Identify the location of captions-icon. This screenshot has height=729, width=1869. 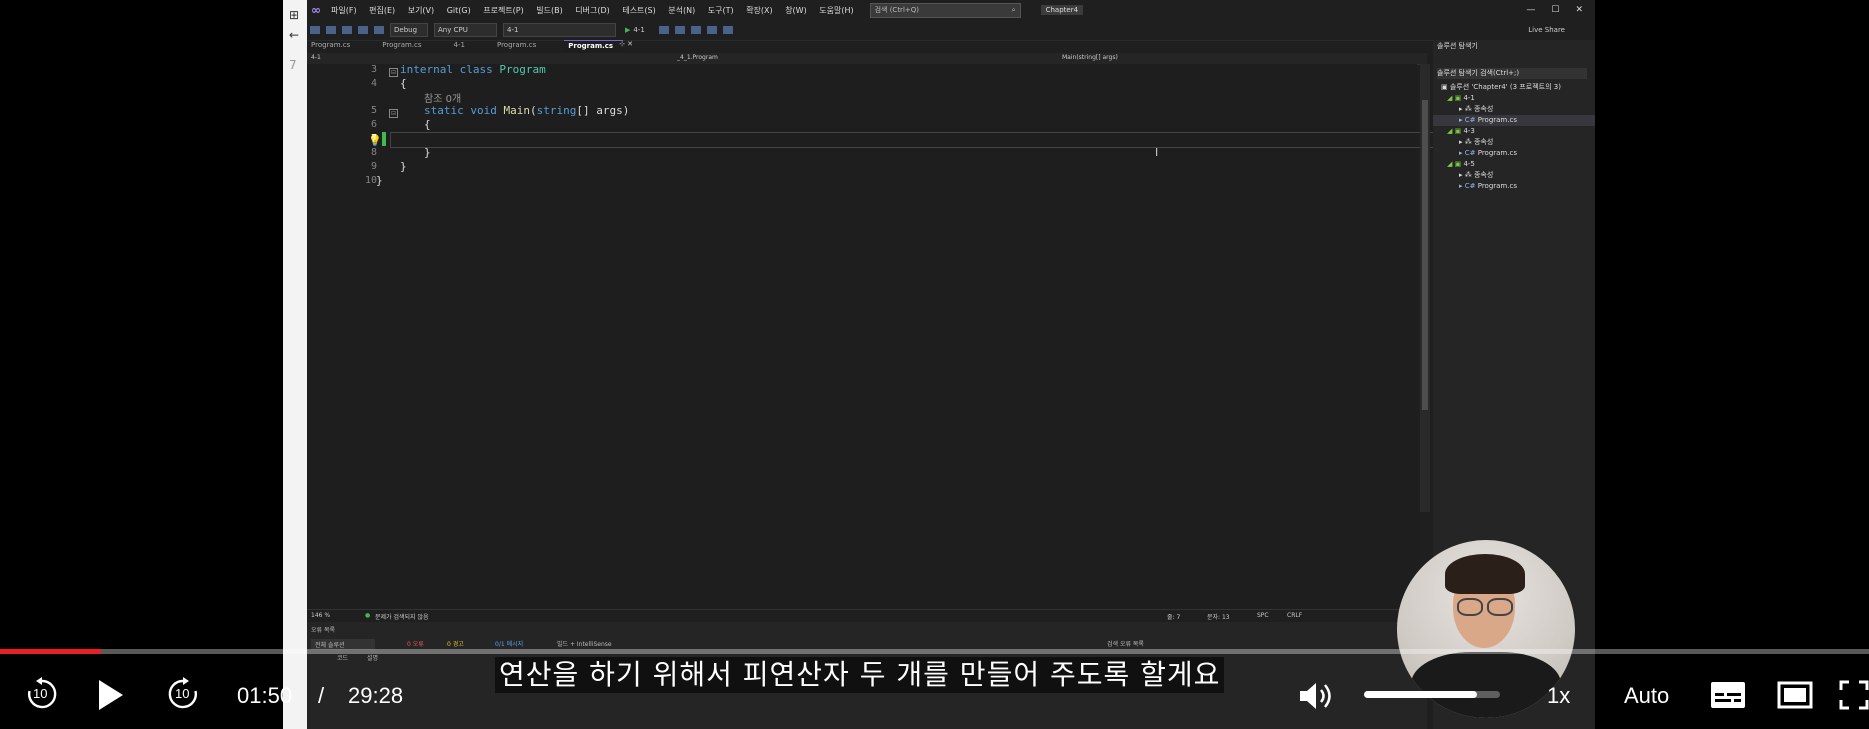
(1728, 695).